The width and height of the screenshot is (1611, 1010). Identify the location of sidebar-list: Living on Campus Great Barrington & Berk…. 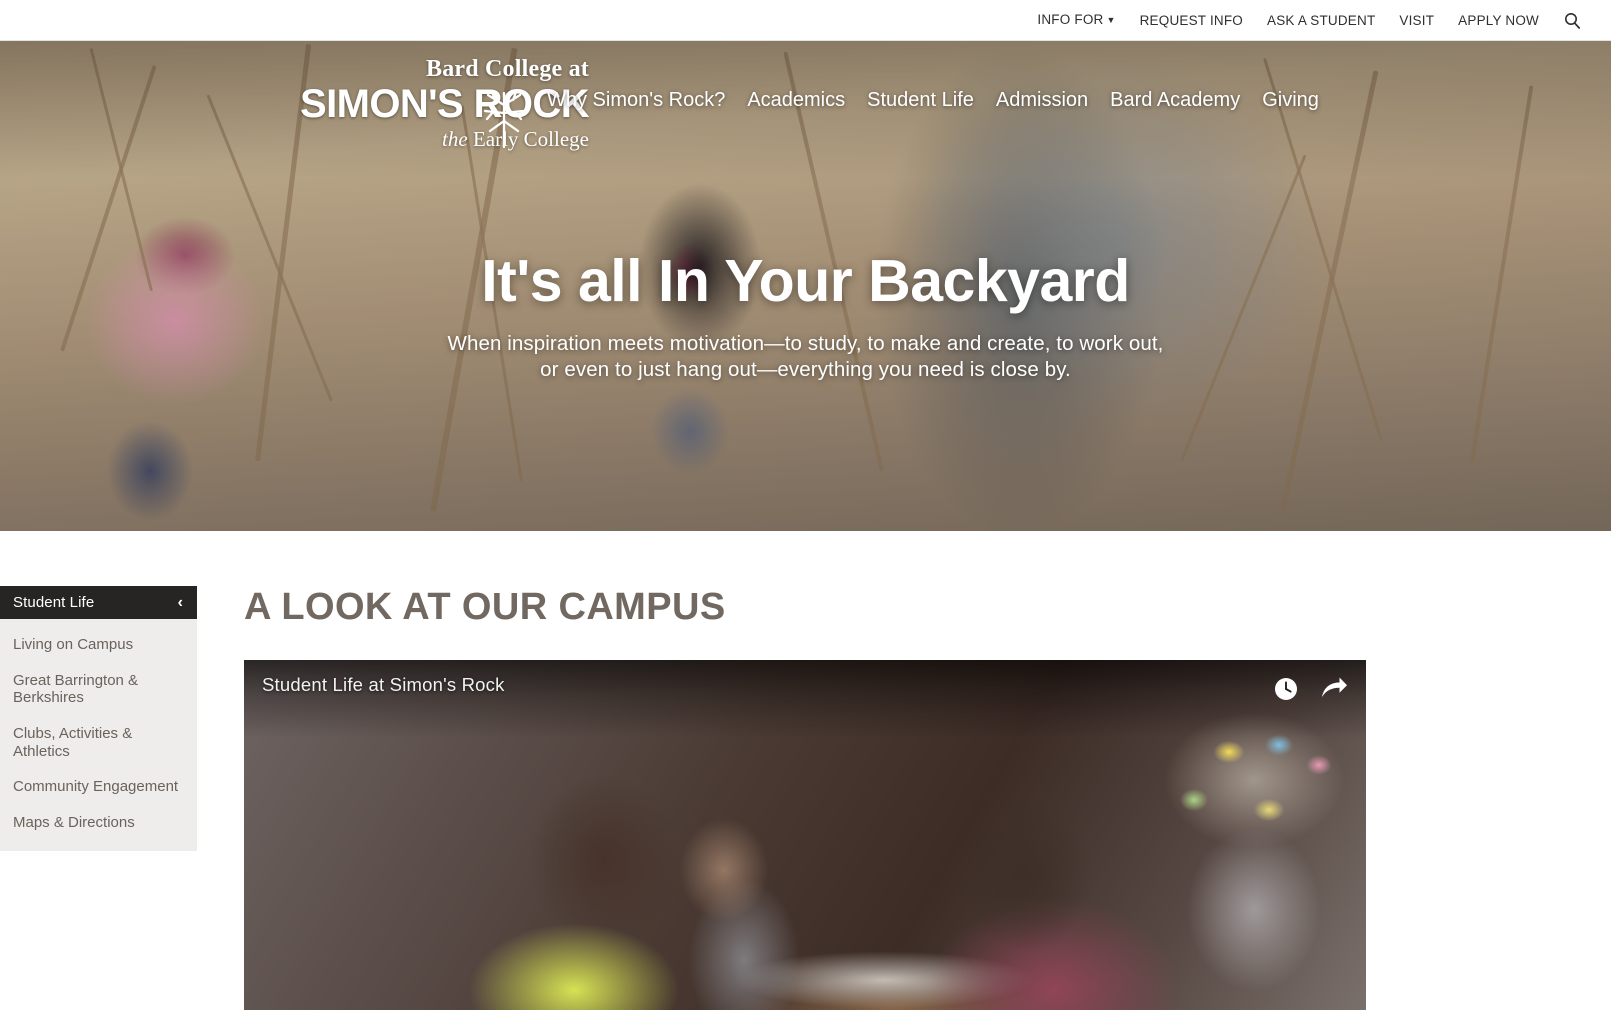
(98, 735).